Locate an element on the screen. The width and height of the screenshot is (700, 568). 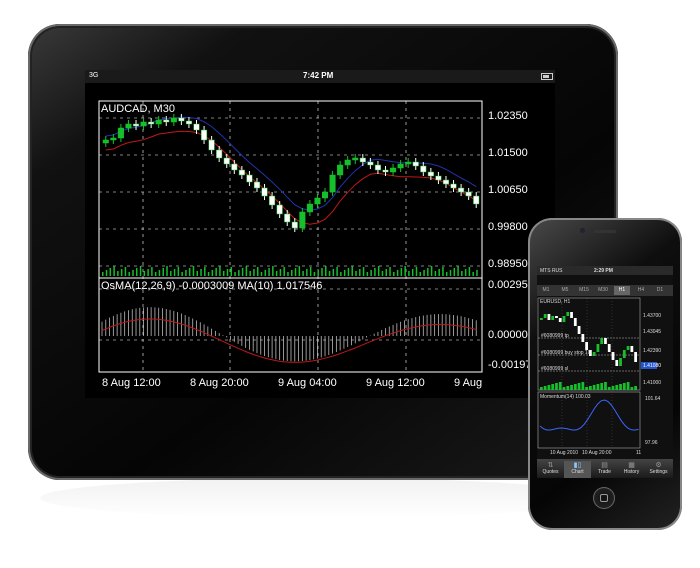
time-tick: 10 Aug 20:00 is located at coordinates (597, 453).